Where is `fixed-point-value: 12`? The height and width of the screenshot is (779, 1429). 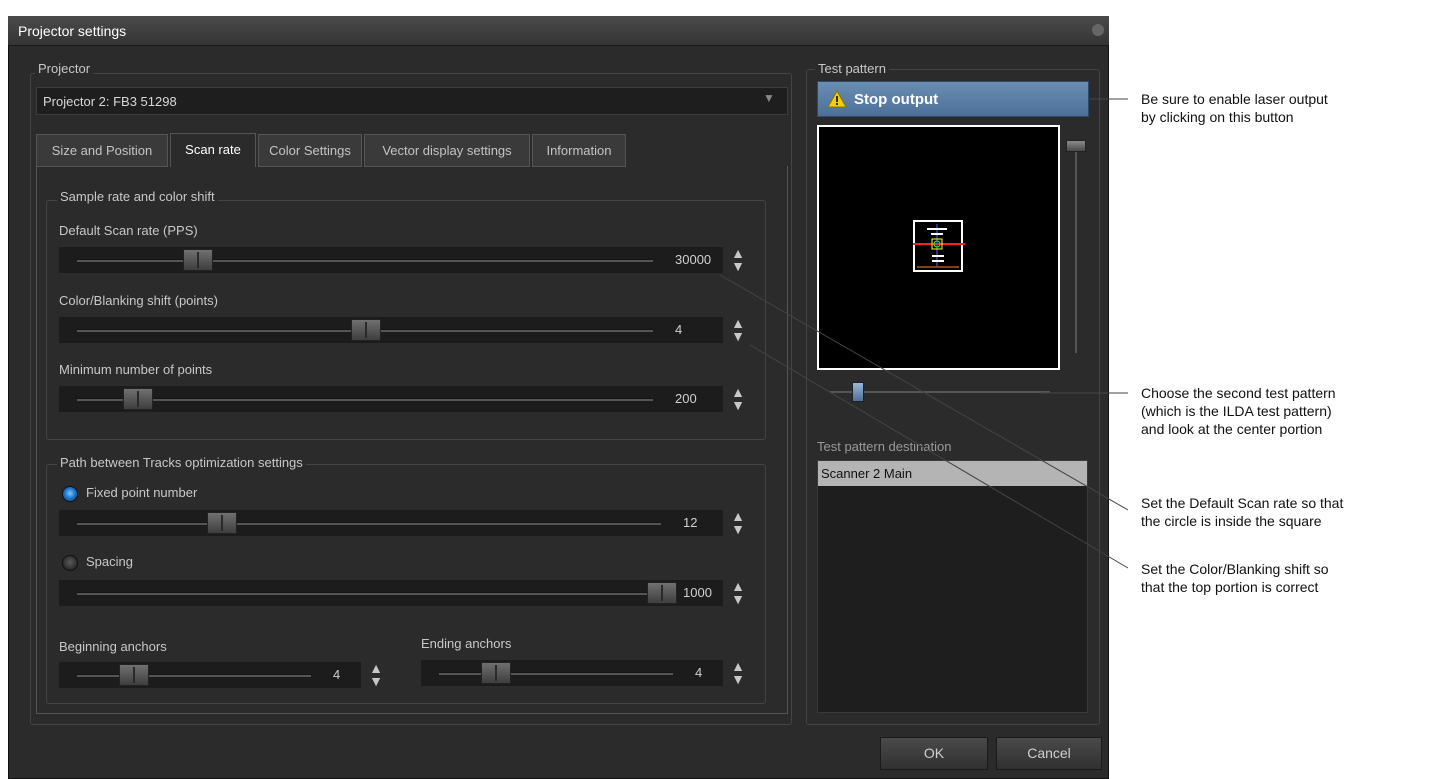
fixed-point-value: 12 is located at coordinates (701, 523).